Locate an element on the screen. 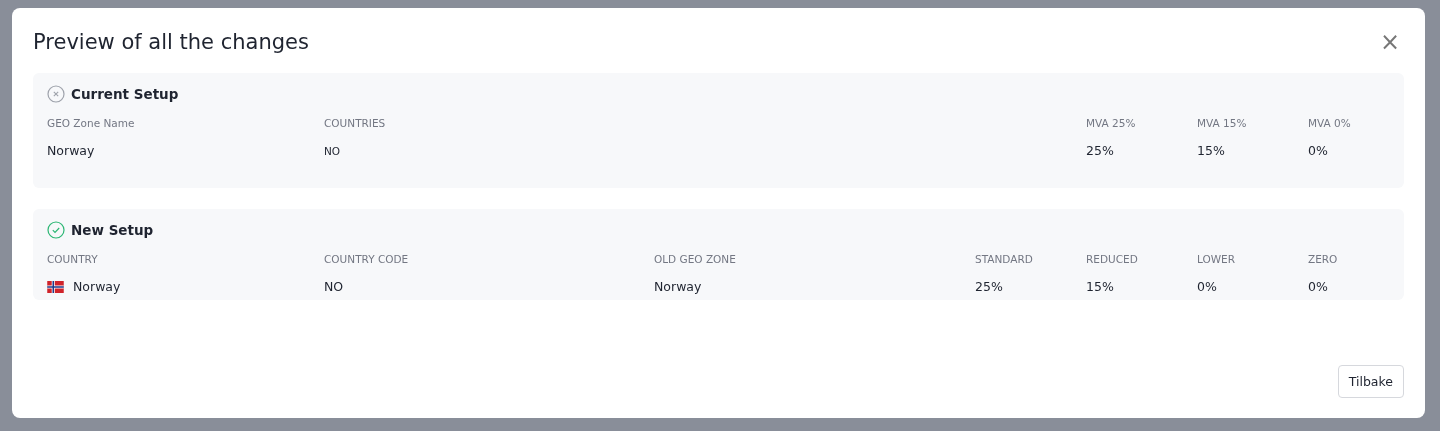  close-circle-icon is located at coordinates (56, 94).